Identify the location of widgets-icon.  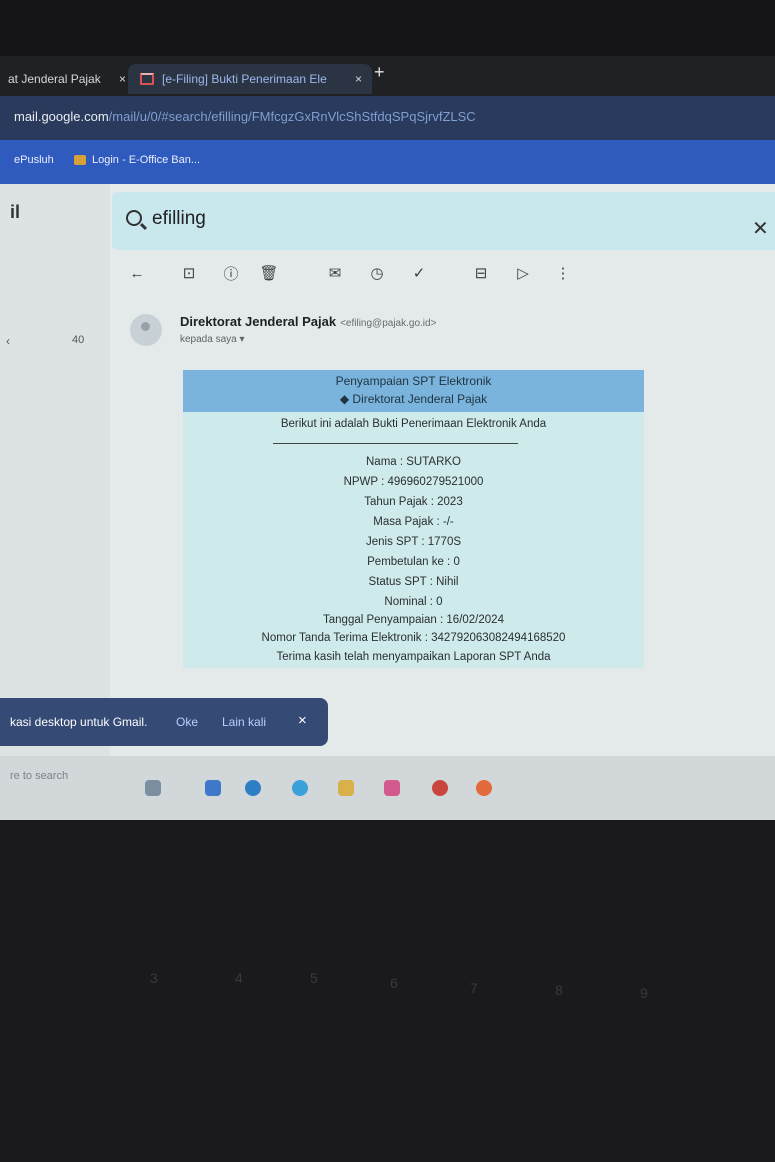
(153, 788).